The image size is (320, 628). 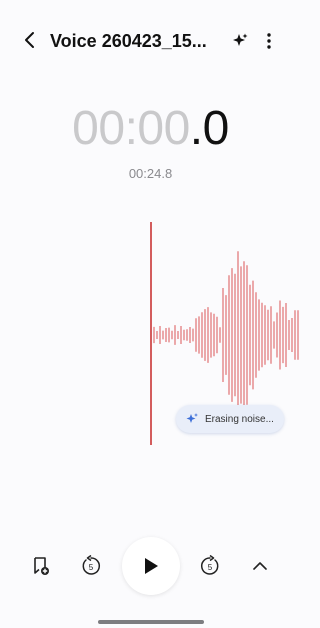 I want to click on total-duration: 00:24.8, so click(x=150, y=173).